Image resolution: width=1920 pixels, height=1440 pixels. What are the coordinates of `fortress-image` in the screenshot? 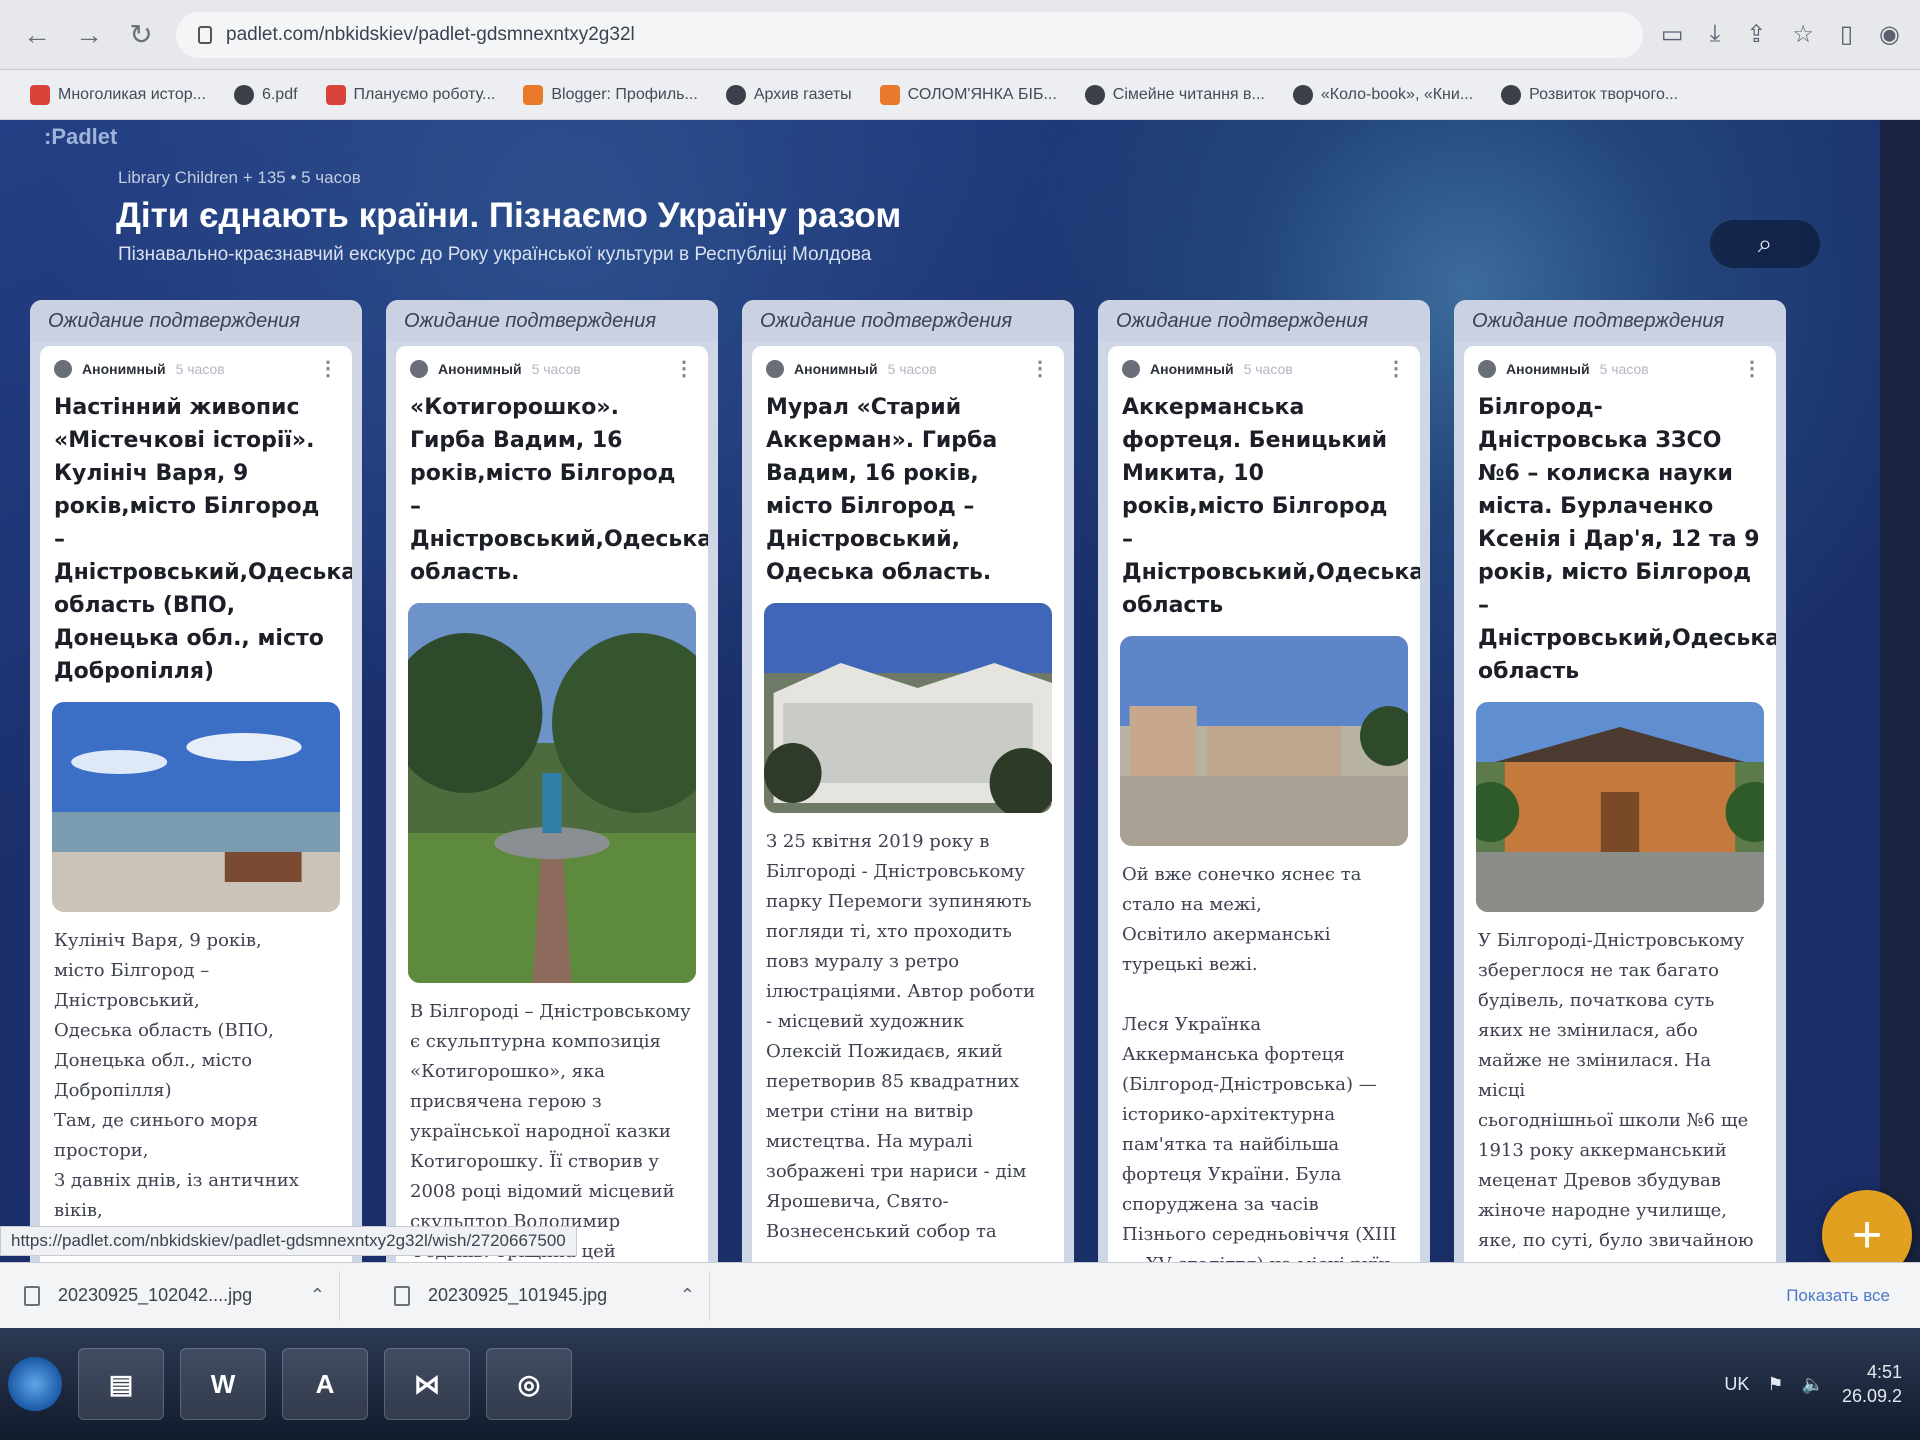 It's located at (1264, 741).